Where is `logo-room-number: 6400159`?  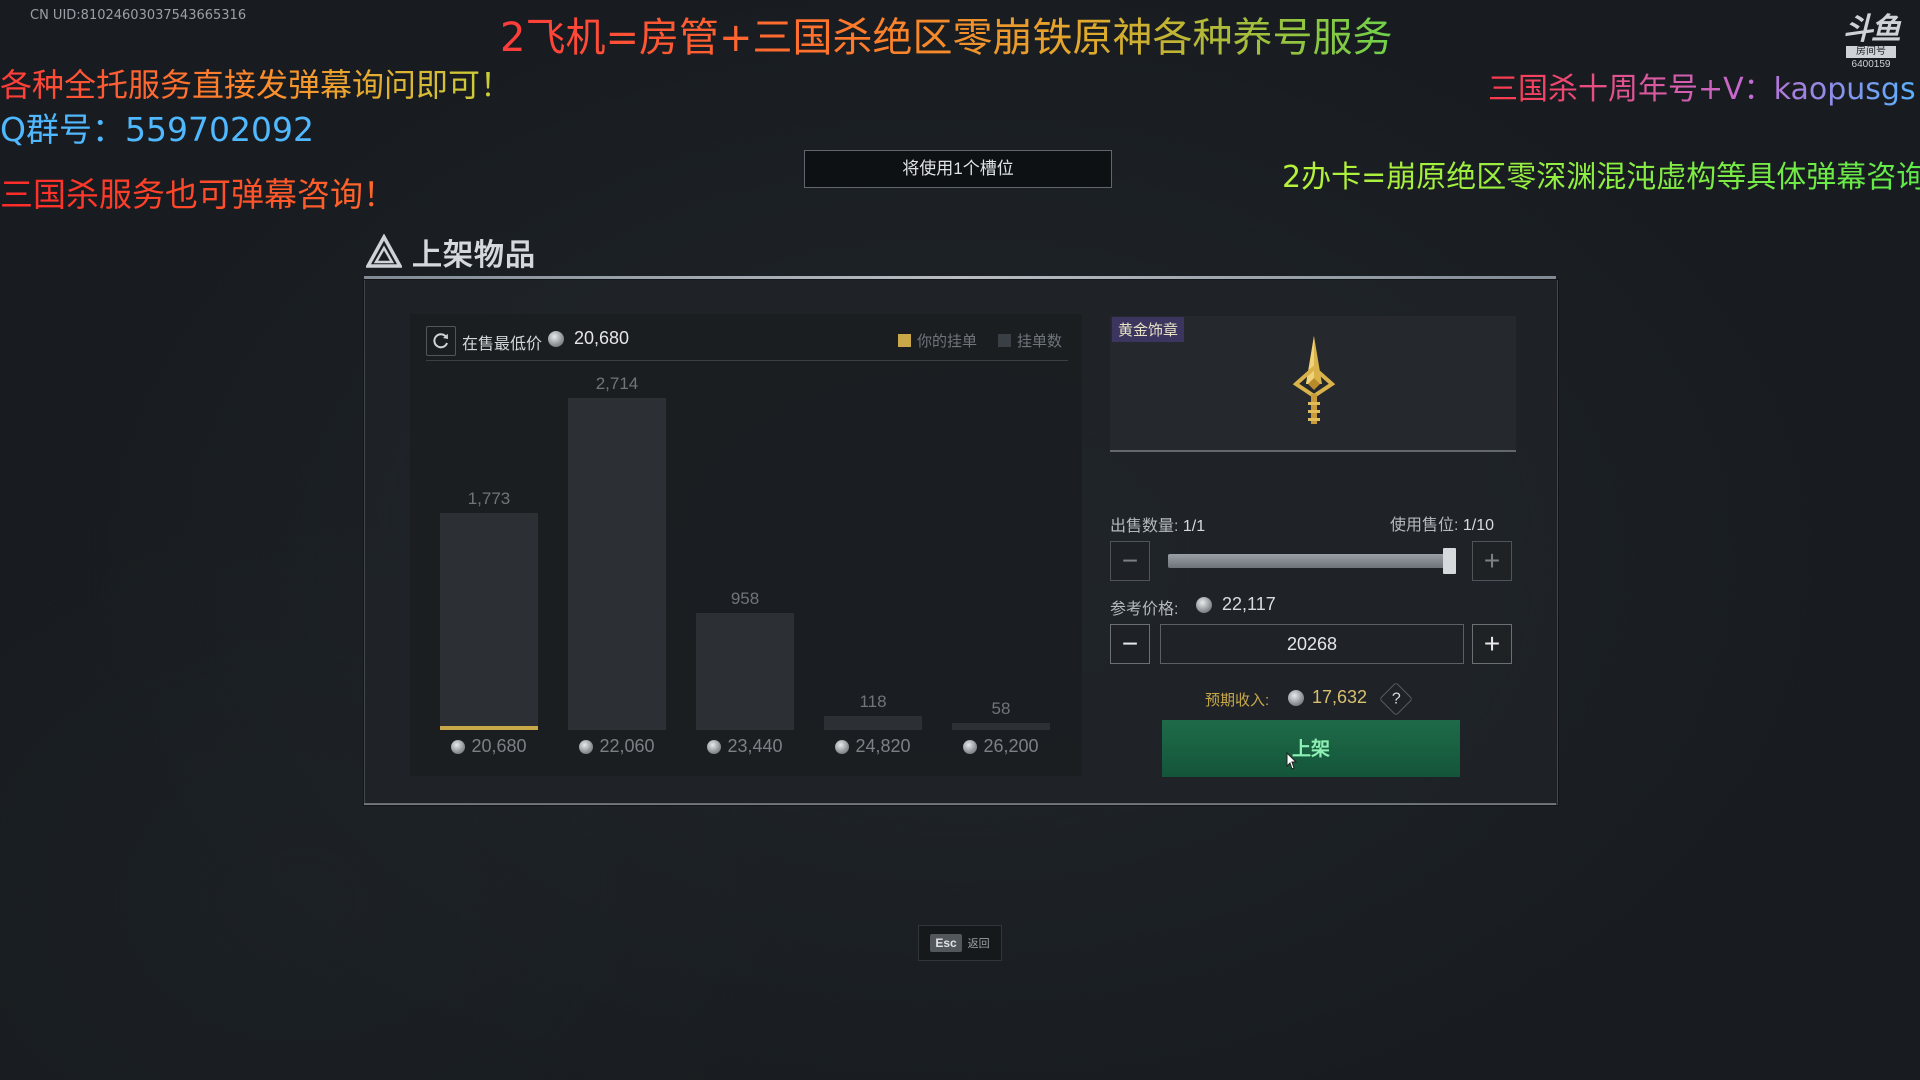
logo-room-number: 6400159 is located at coordinates (1871, 64).